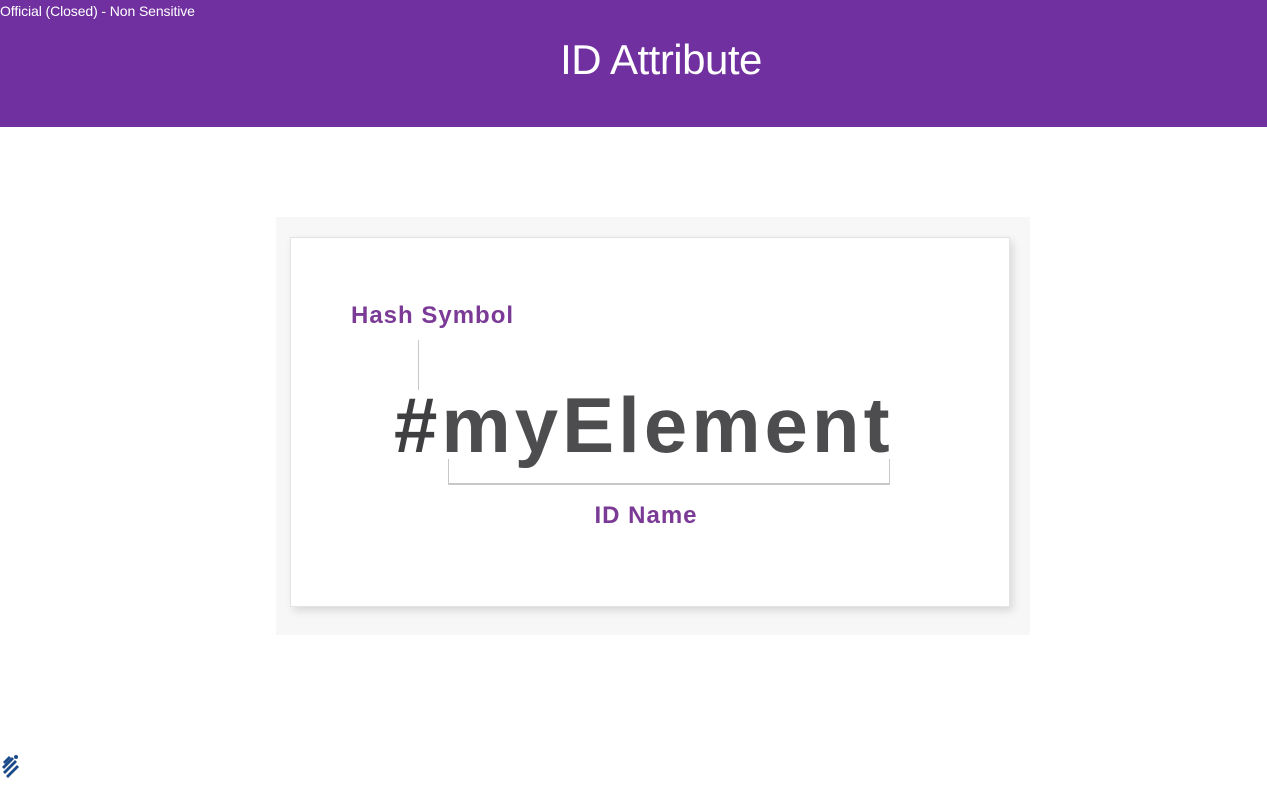 This screenshot has height=785, width=1267. What do you see at coordinates (669, 472) in the screenshot?
I see `id-name-bracket` at bounding box center [669, 472].